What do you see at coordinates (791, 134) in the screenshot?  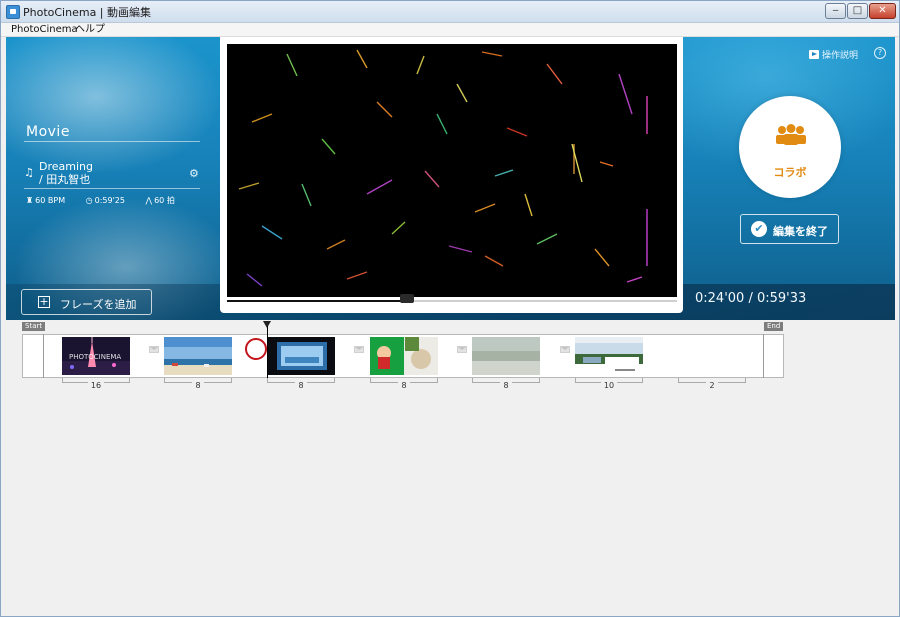 I see `people-icon` at bounding box center [791, 134].